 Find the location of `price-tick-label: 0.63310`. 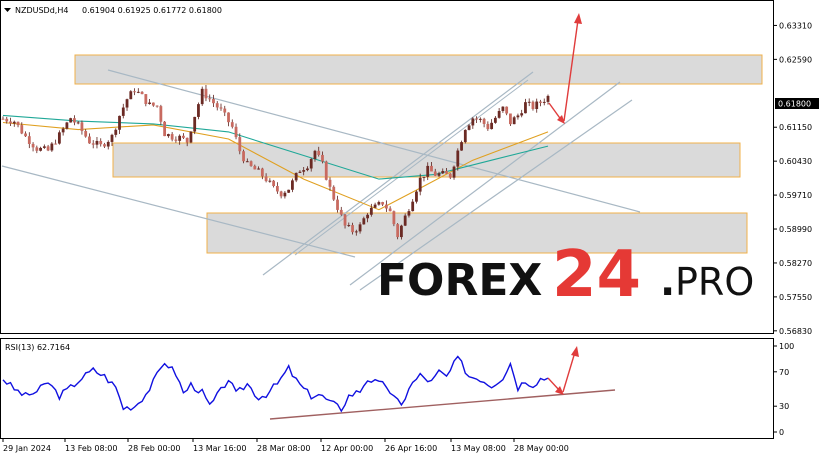

price-tick-label: 0.63310 is located at coordinates (795, 25).